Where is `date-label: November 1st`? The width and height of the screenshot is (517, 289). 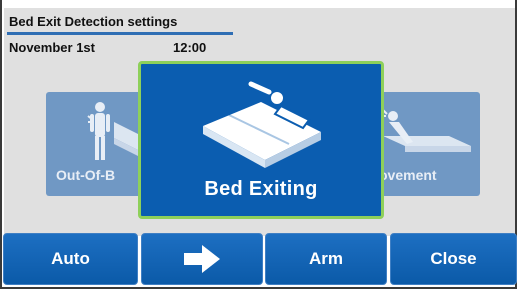
date-label: November 1st is located at coordinates (52, 47).